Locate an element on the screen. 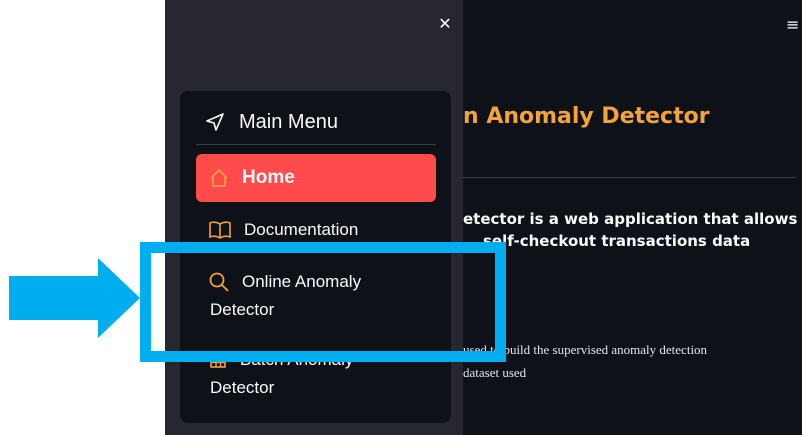 This screenshot has width=802, height=435. menu-item-documentation: Documentation is located at coordinates (316, 230).